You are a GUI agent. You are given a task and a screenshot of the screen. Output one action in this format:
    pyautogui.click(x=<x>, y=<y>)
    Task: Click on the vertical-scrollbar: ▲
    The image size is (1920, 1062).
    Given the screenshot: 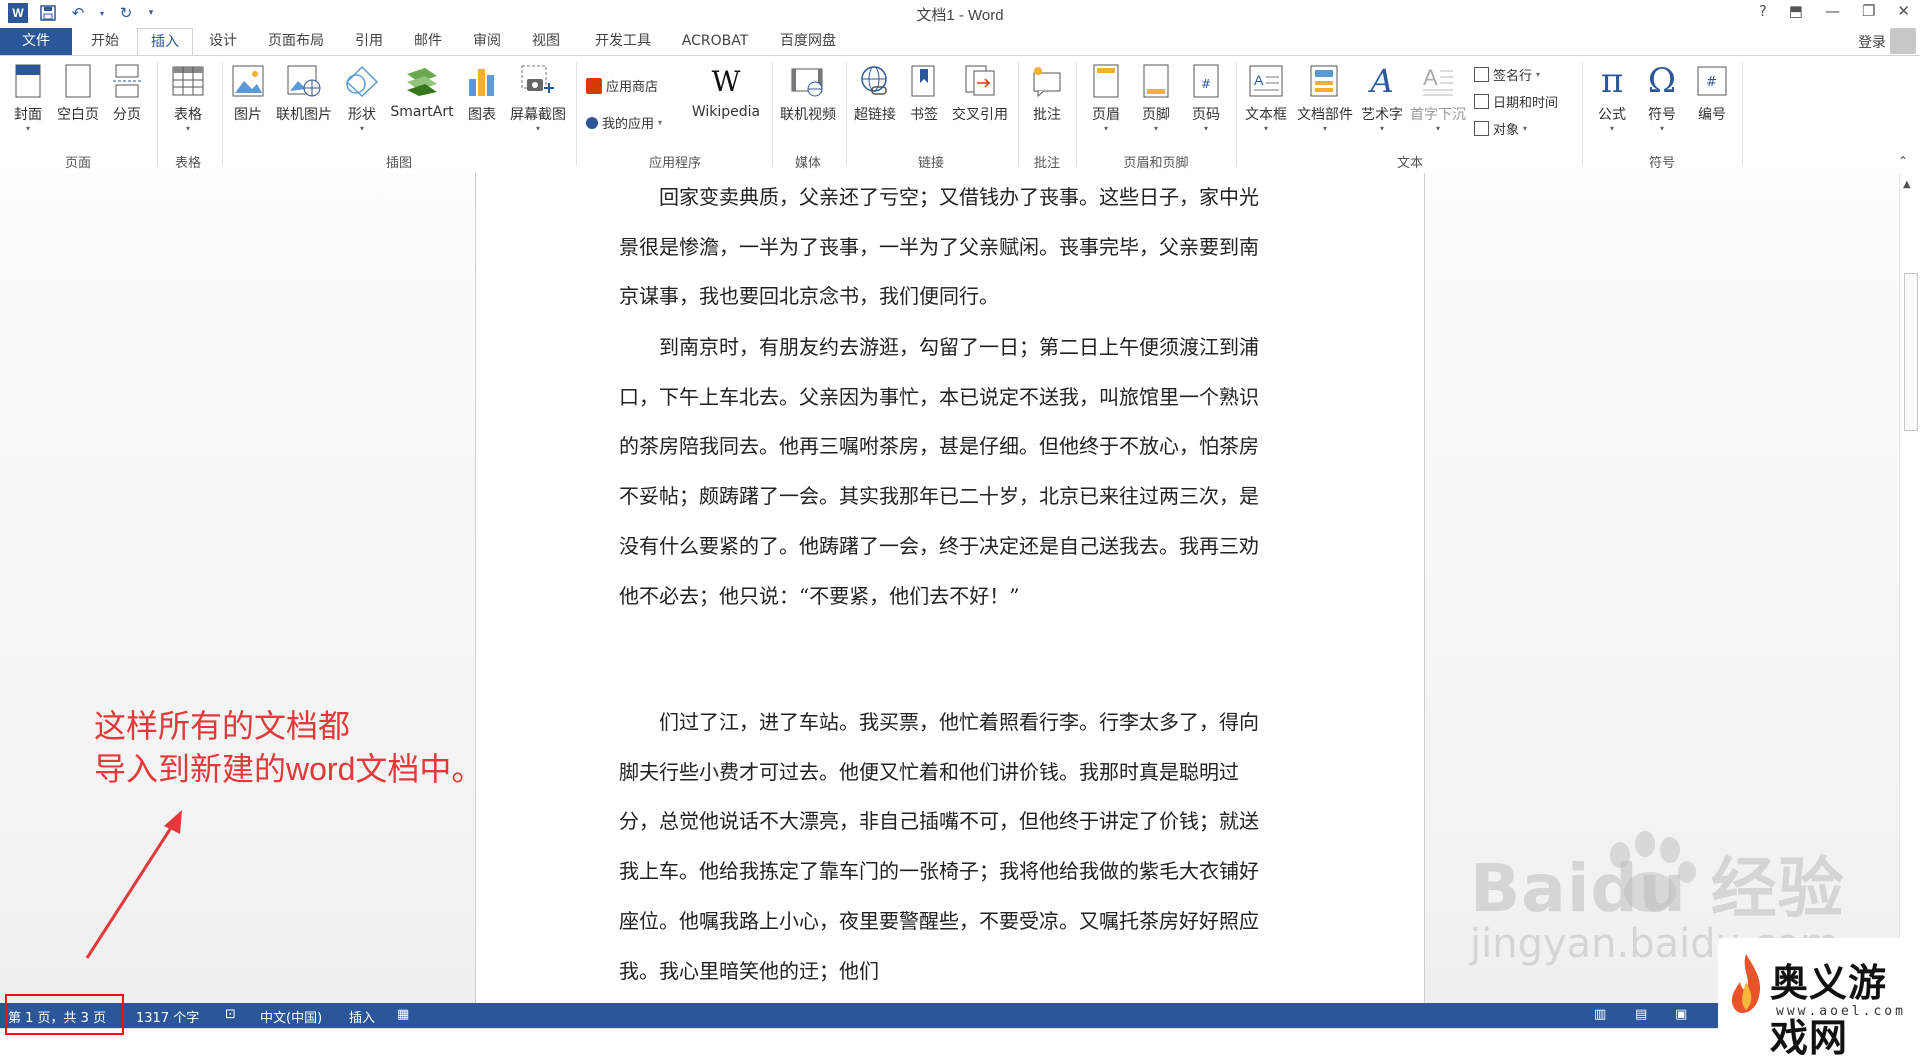 What is the action you would take?
    pyautogui.click(x=1909, y=588)
    